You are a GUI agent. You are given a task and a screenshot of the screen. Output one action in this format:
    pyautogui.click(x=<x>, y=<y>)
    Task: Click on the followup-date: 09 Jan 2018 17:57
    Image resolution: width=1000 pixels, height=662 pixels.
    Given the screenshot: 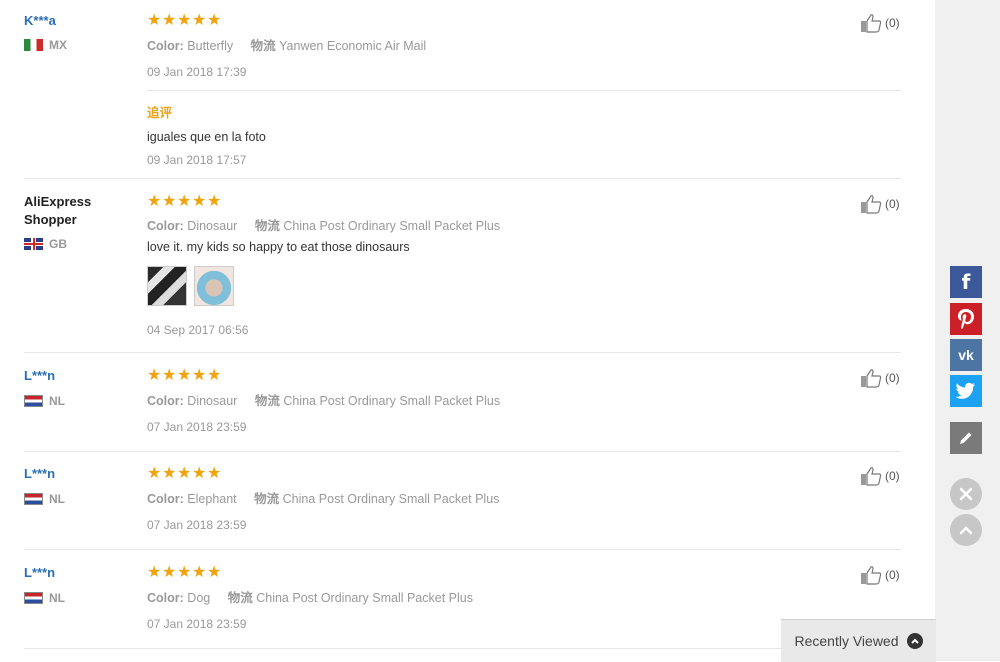 What is the action you would take?
    pyautogui.click(x=197, y=160)
    